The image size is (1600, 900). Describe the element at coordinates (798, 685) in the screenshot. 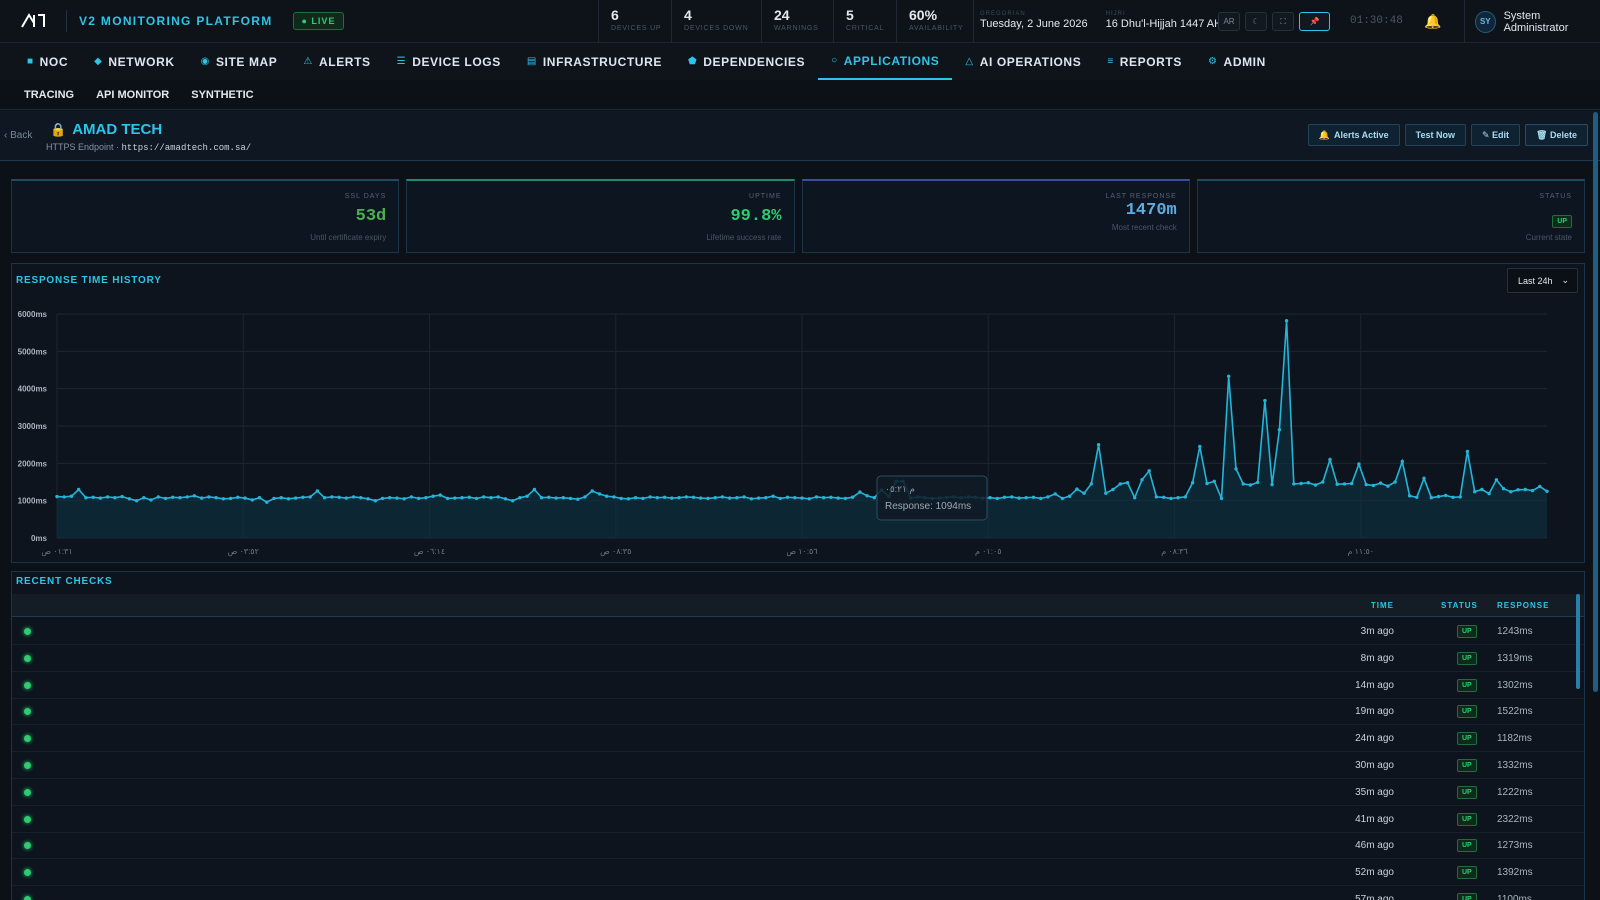

I see `table-row: 14m ago UP 1302ms` at that location.